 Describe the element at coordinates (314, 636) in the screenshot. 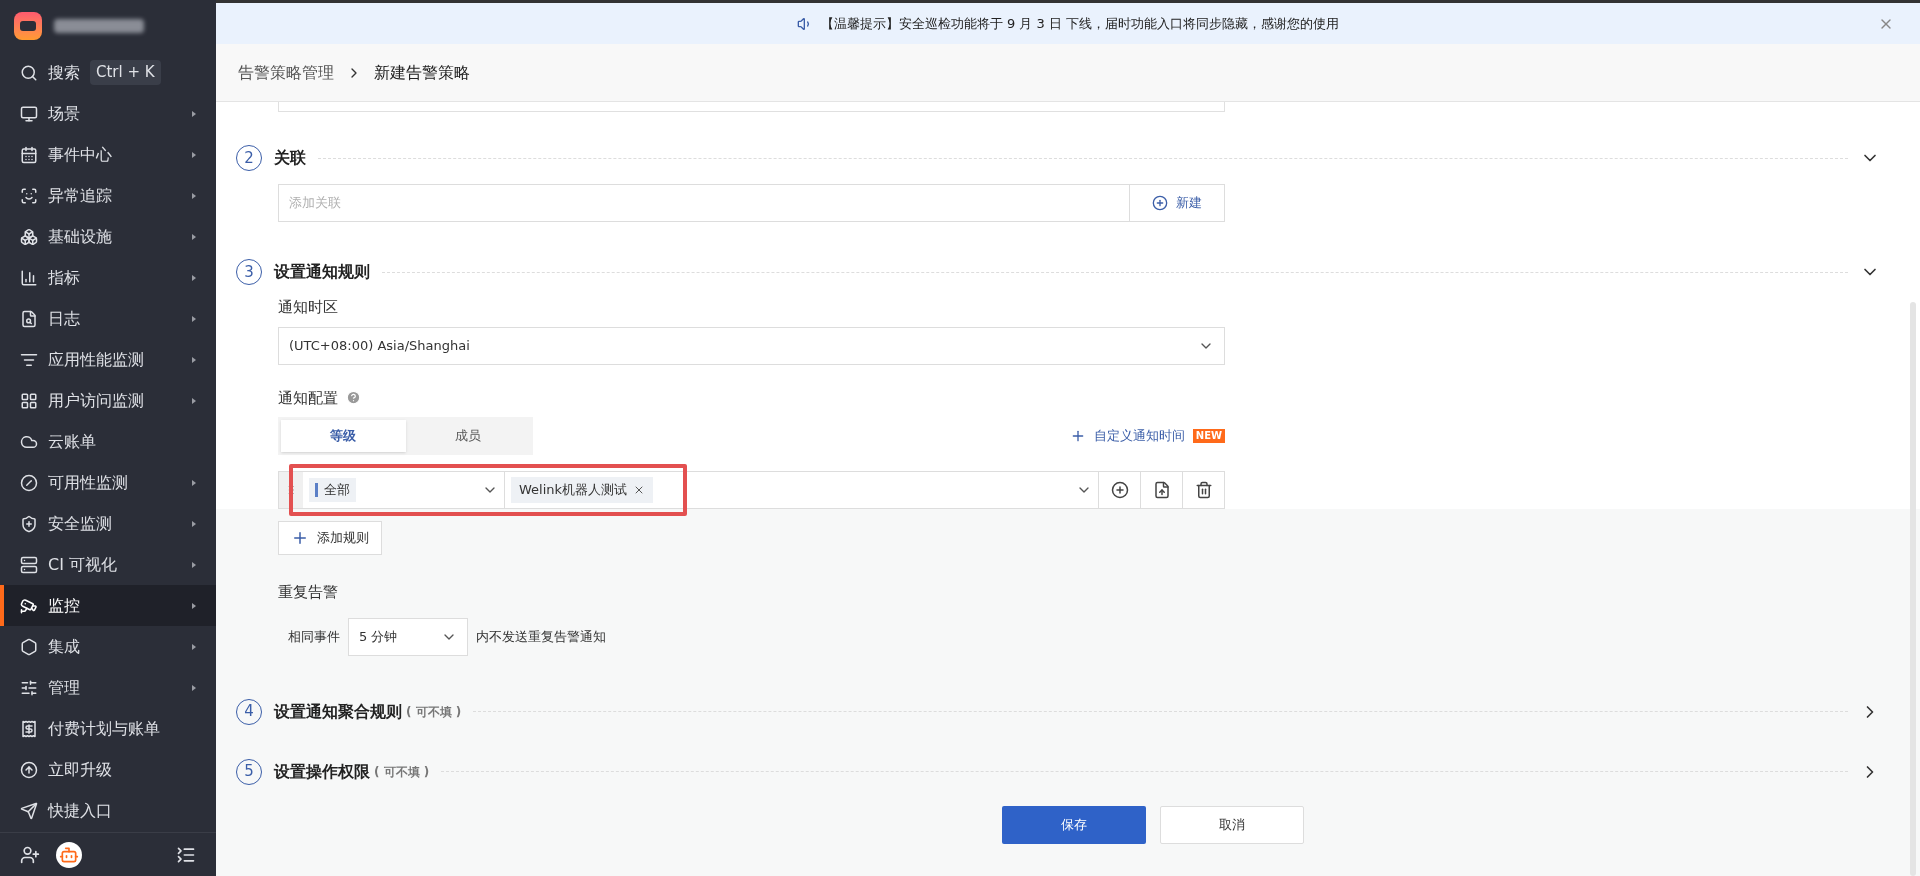

I see `repeat-prefix: 相同事件` at that location.